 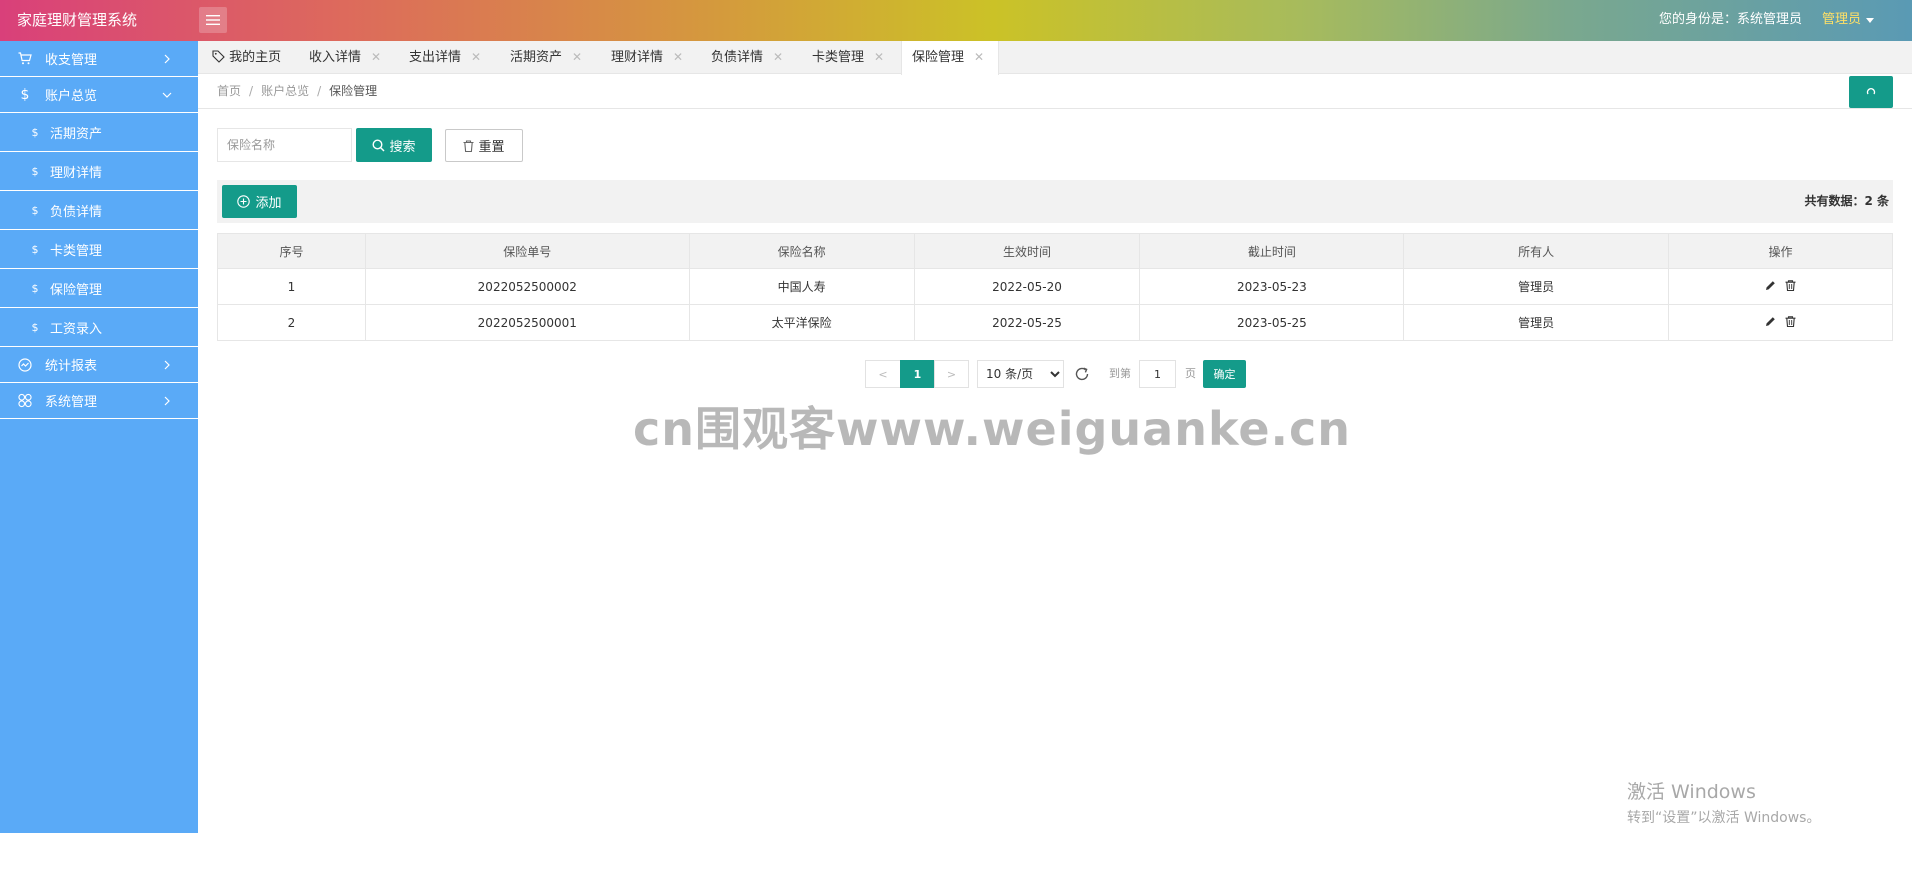 What do you see at coordinates (527, 286) in the screenshot?
I see `cell-policy-number: 2022052500002` at bounding box center [527, 286].